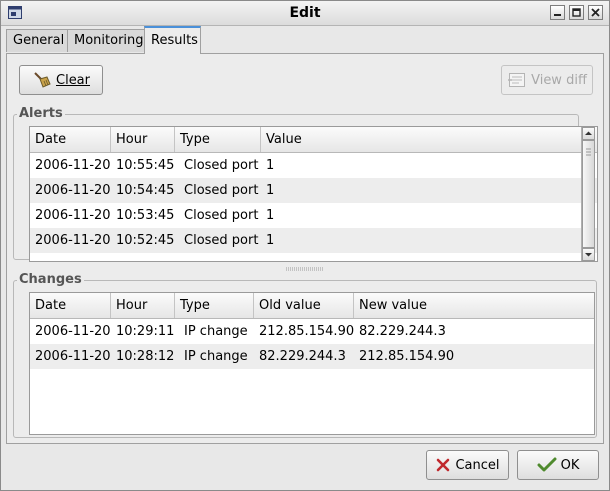 The image size is (610, 491). What do you see at coordinates (443, 465) in the screenshot?
I see `cancel-icon` at bounding box center [443, 465].